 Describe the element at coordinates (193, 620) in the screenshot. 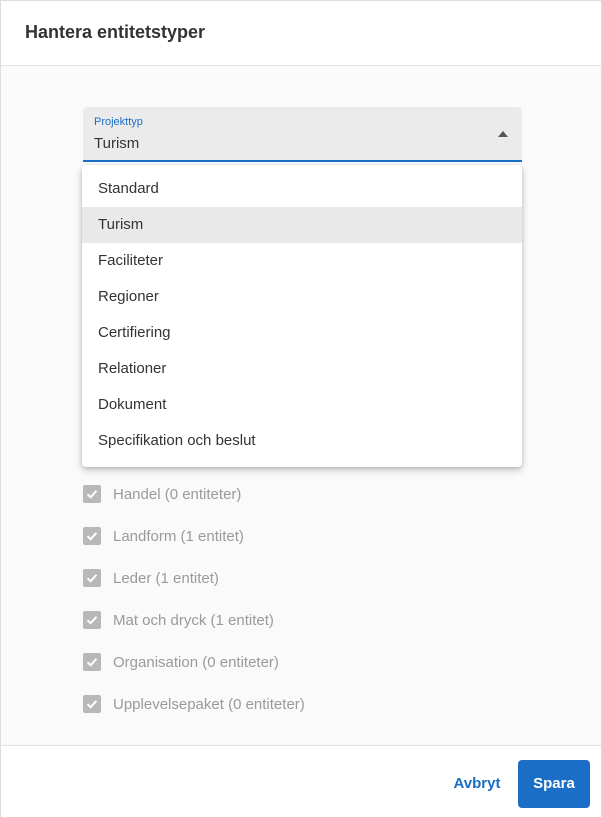

I see `entity-type-label: Mat och dryck (1 entitet)` at that location.